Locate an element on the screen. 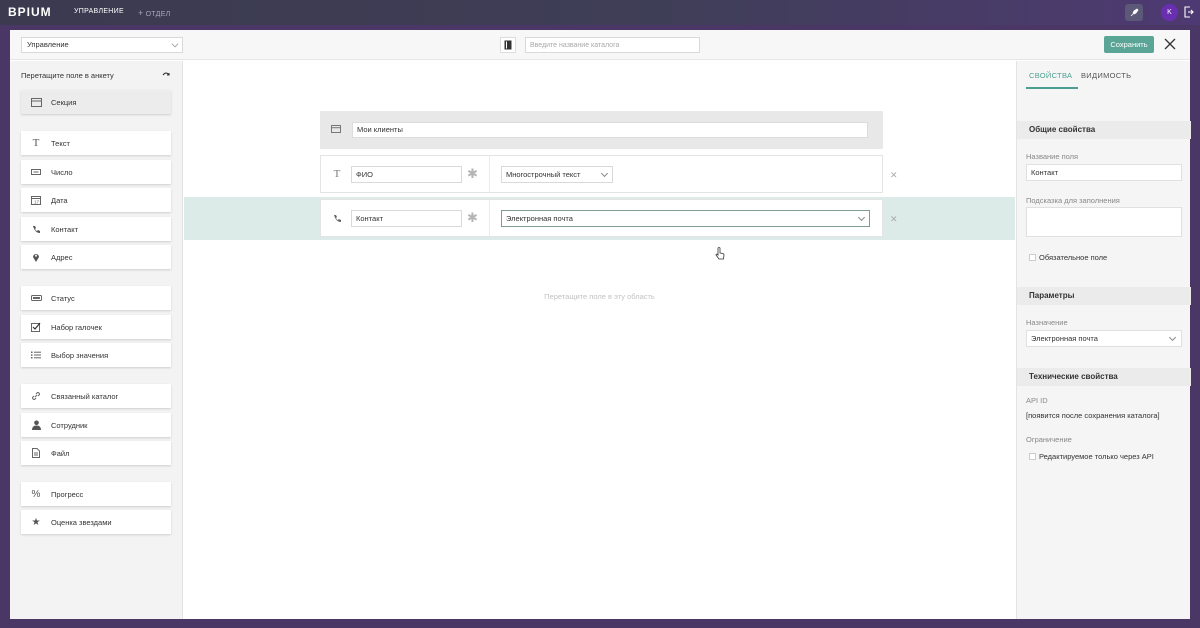 Image resolution: width=1200 pixels, height=628 pixels. calendar-icon: 17 is located at coordinates (36, 200).